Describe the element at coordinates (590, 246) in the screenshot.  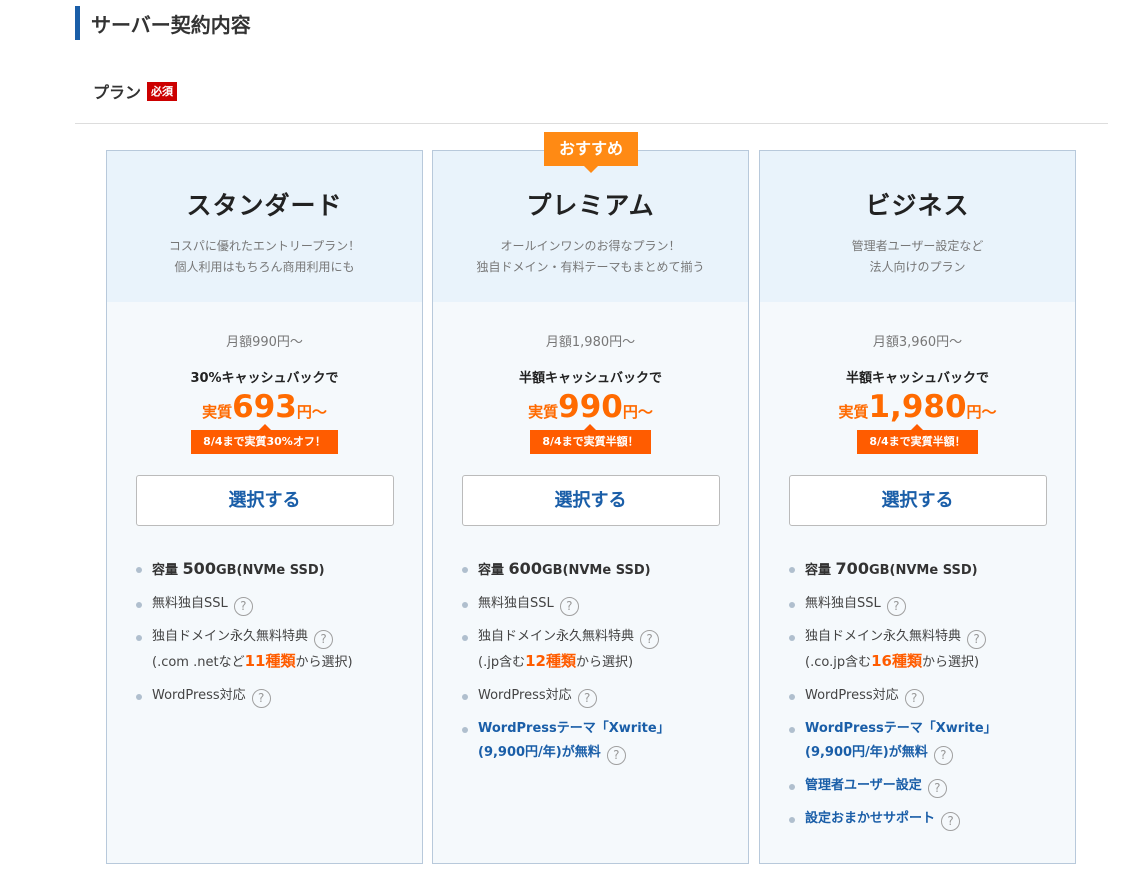
I see `plan-desc-line: オールインワンのお得なプラン！` at that location.